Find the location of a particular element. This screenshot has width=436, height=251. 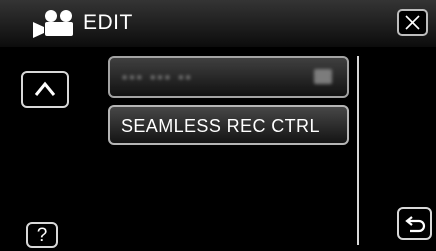

scroll-up-button is located at coordinates (45, 89).